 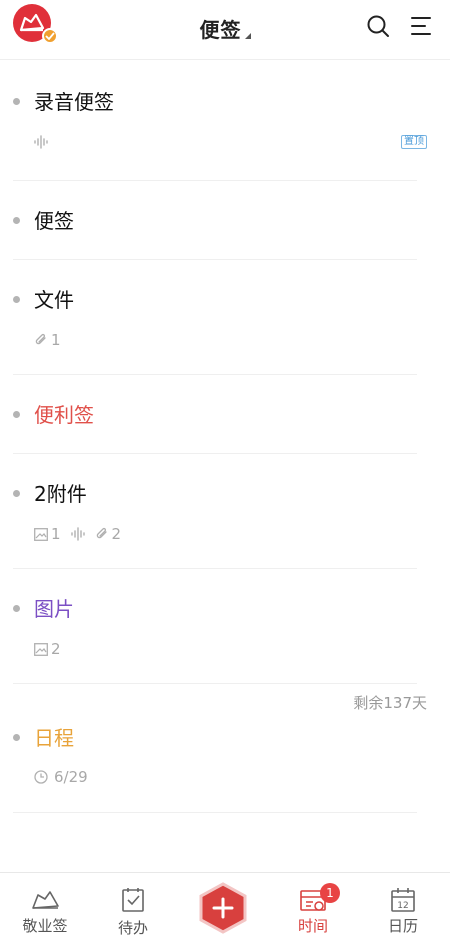 I want to click on menu-icon, so click(x=421, y=26).